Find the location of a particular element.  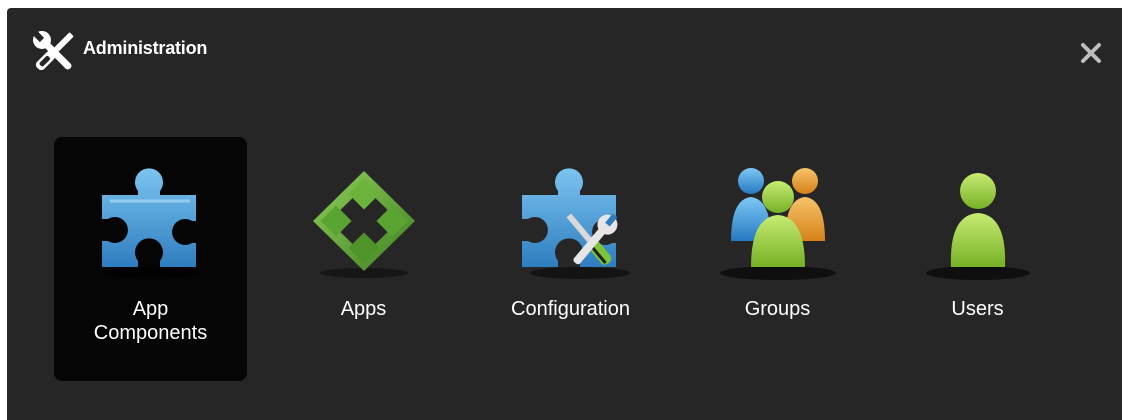

item-app-components: App Components is located at coordinates (150, 259).